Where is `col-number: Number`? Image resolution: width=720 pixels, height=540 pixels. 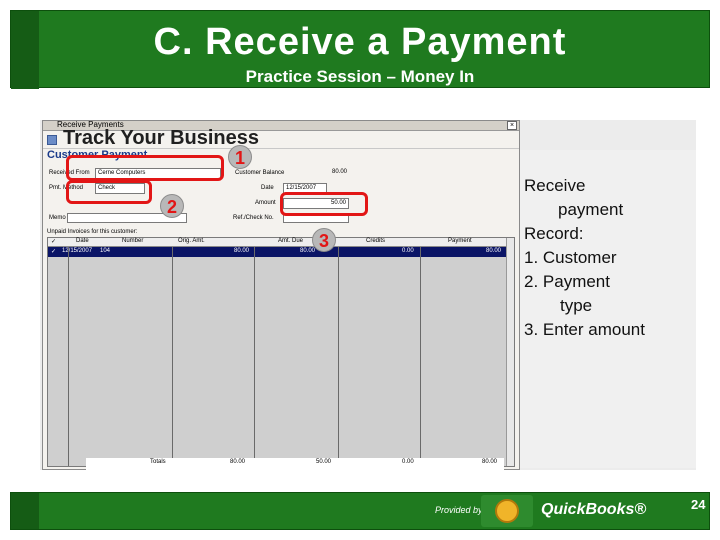
col-number: Number is located at coordinates (132, 241).